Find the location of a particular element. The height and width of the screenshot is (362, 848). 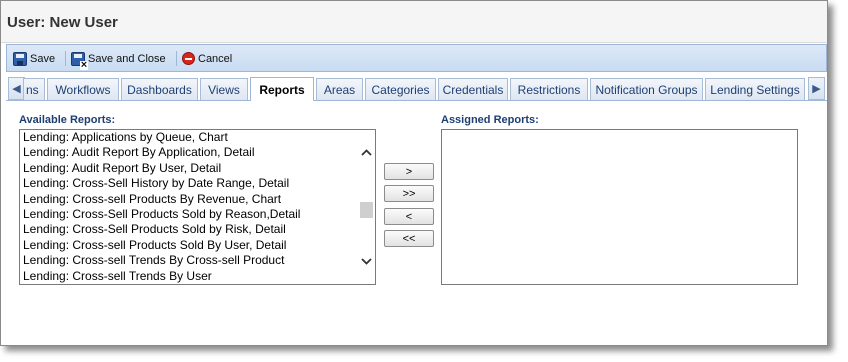

tab-scroll-right-button: ▶ is located at coordinates (816, 88).